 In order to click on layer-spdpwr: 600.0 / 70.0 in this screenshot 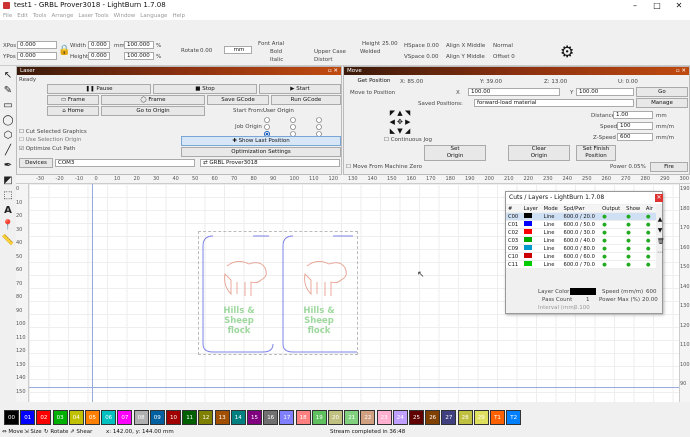, I will do `click(581, 265)`.